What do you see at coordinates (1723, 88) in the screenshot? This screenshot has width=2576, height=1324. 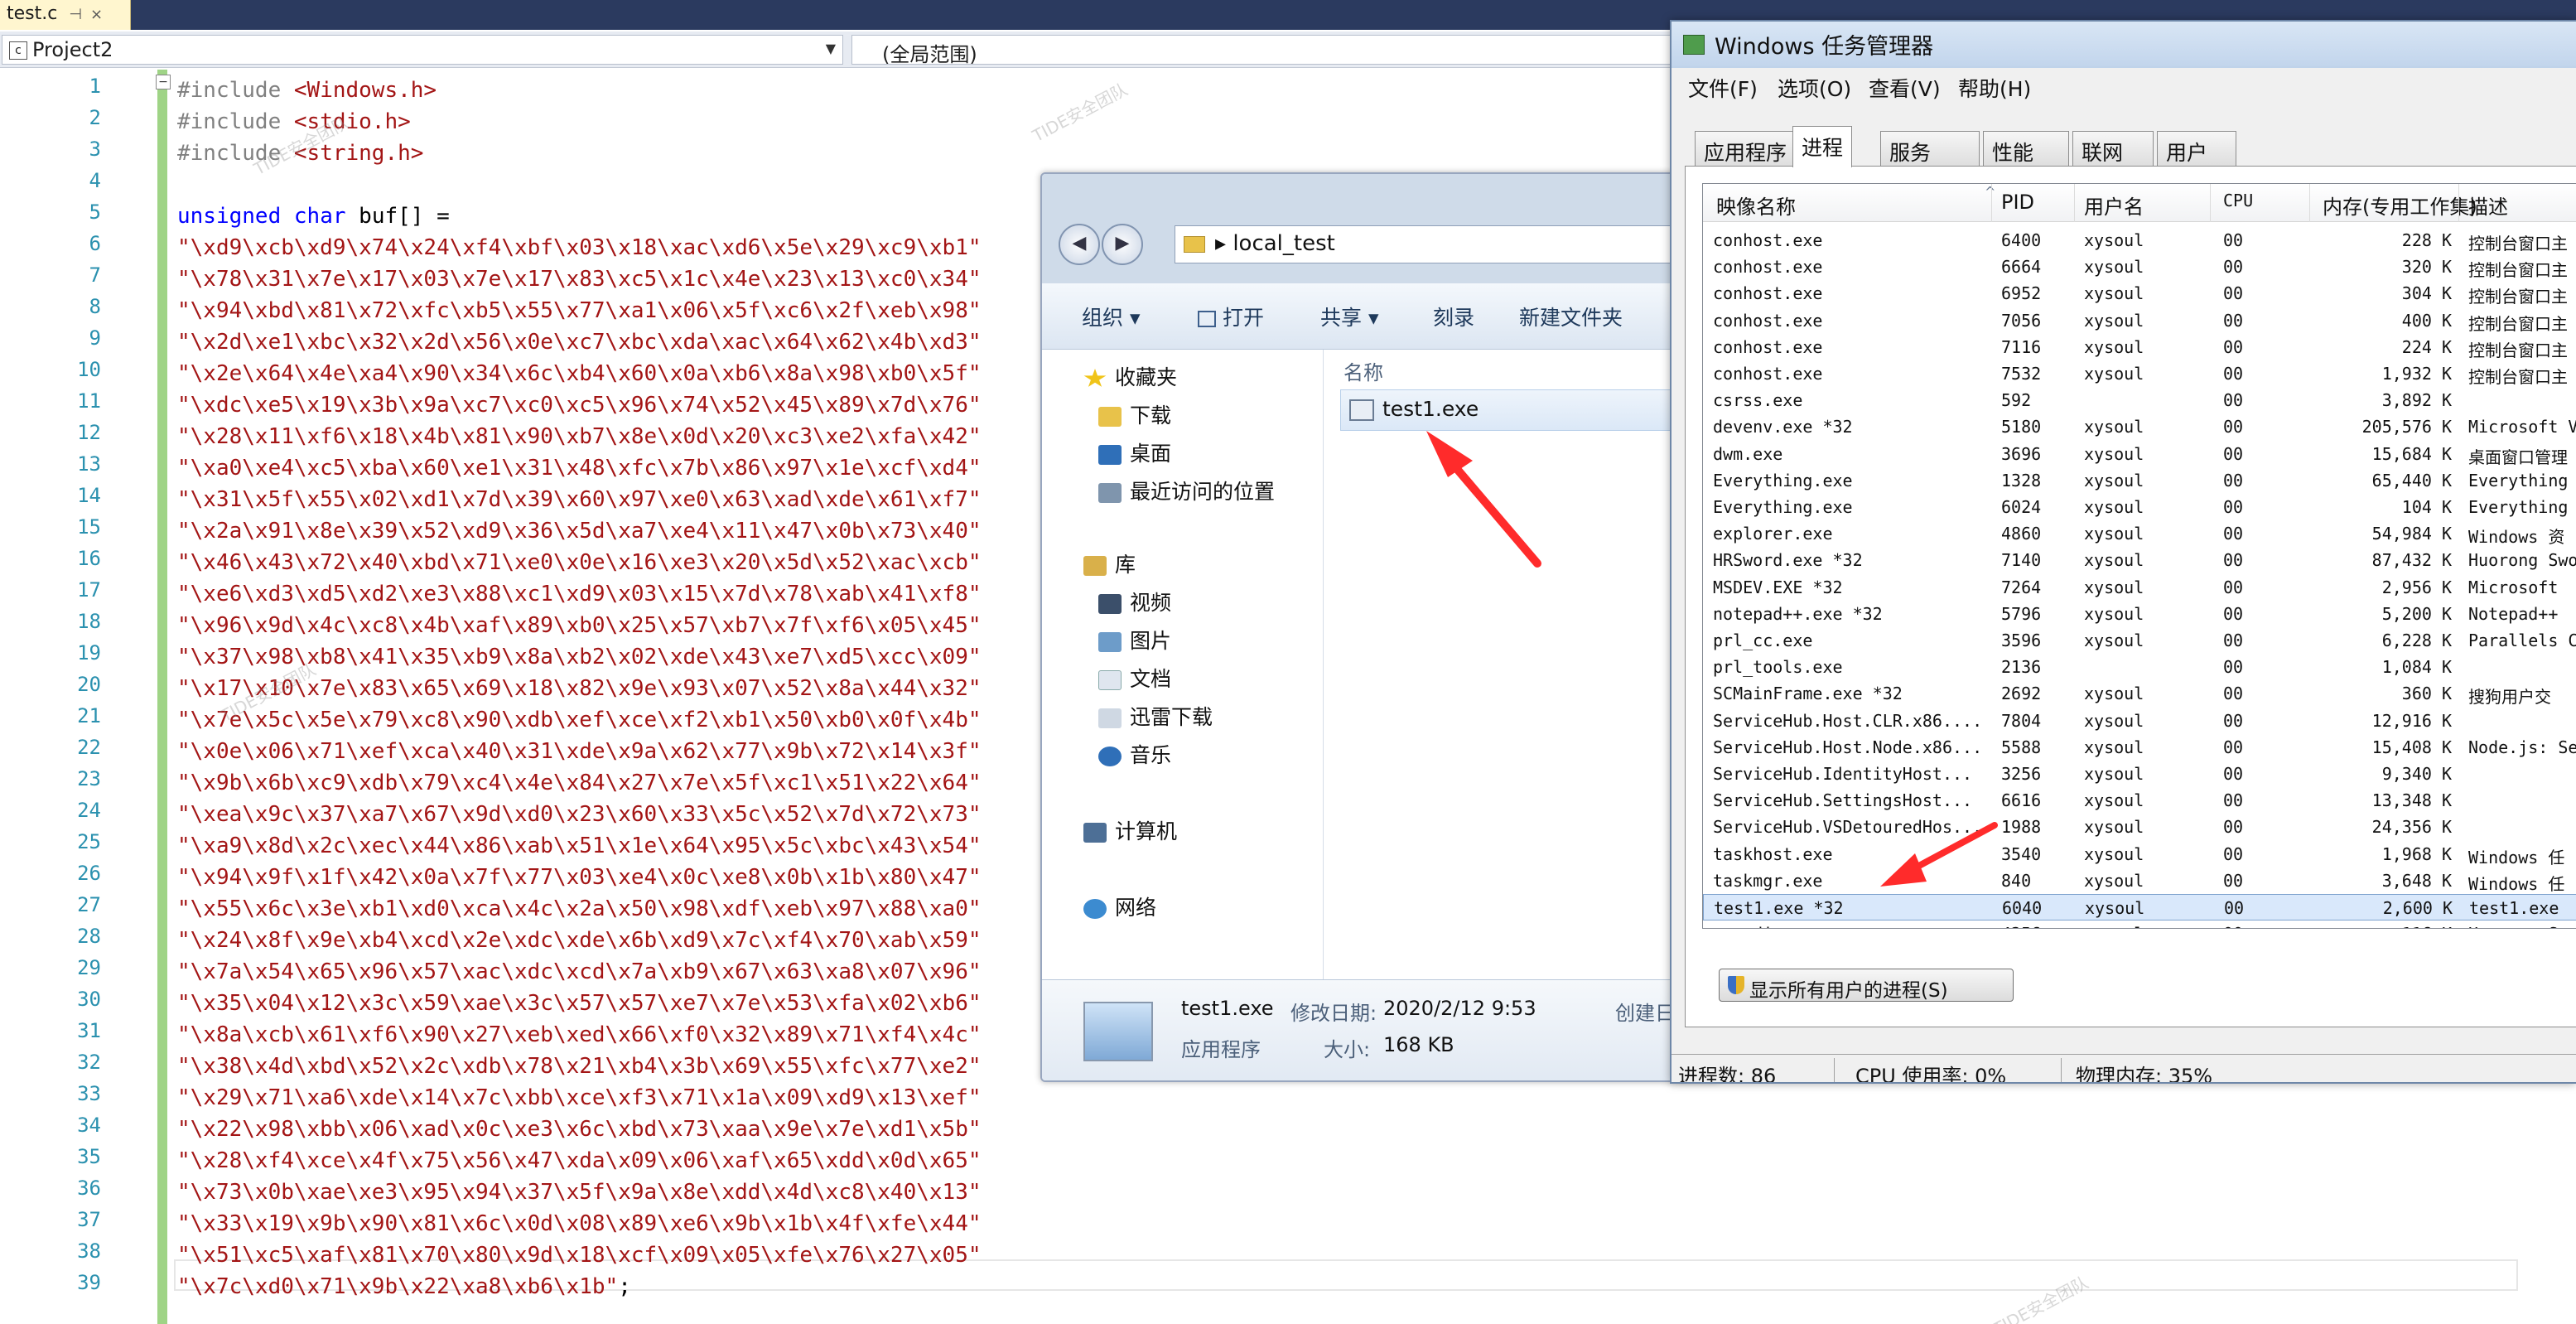 I see `menu-file: 文件(F)` at bounding box center [1723, 88].